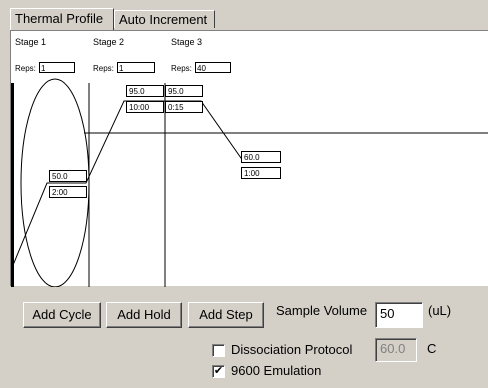  I want to click on dissociation-temp-input: 60.0, so click(396, 350).